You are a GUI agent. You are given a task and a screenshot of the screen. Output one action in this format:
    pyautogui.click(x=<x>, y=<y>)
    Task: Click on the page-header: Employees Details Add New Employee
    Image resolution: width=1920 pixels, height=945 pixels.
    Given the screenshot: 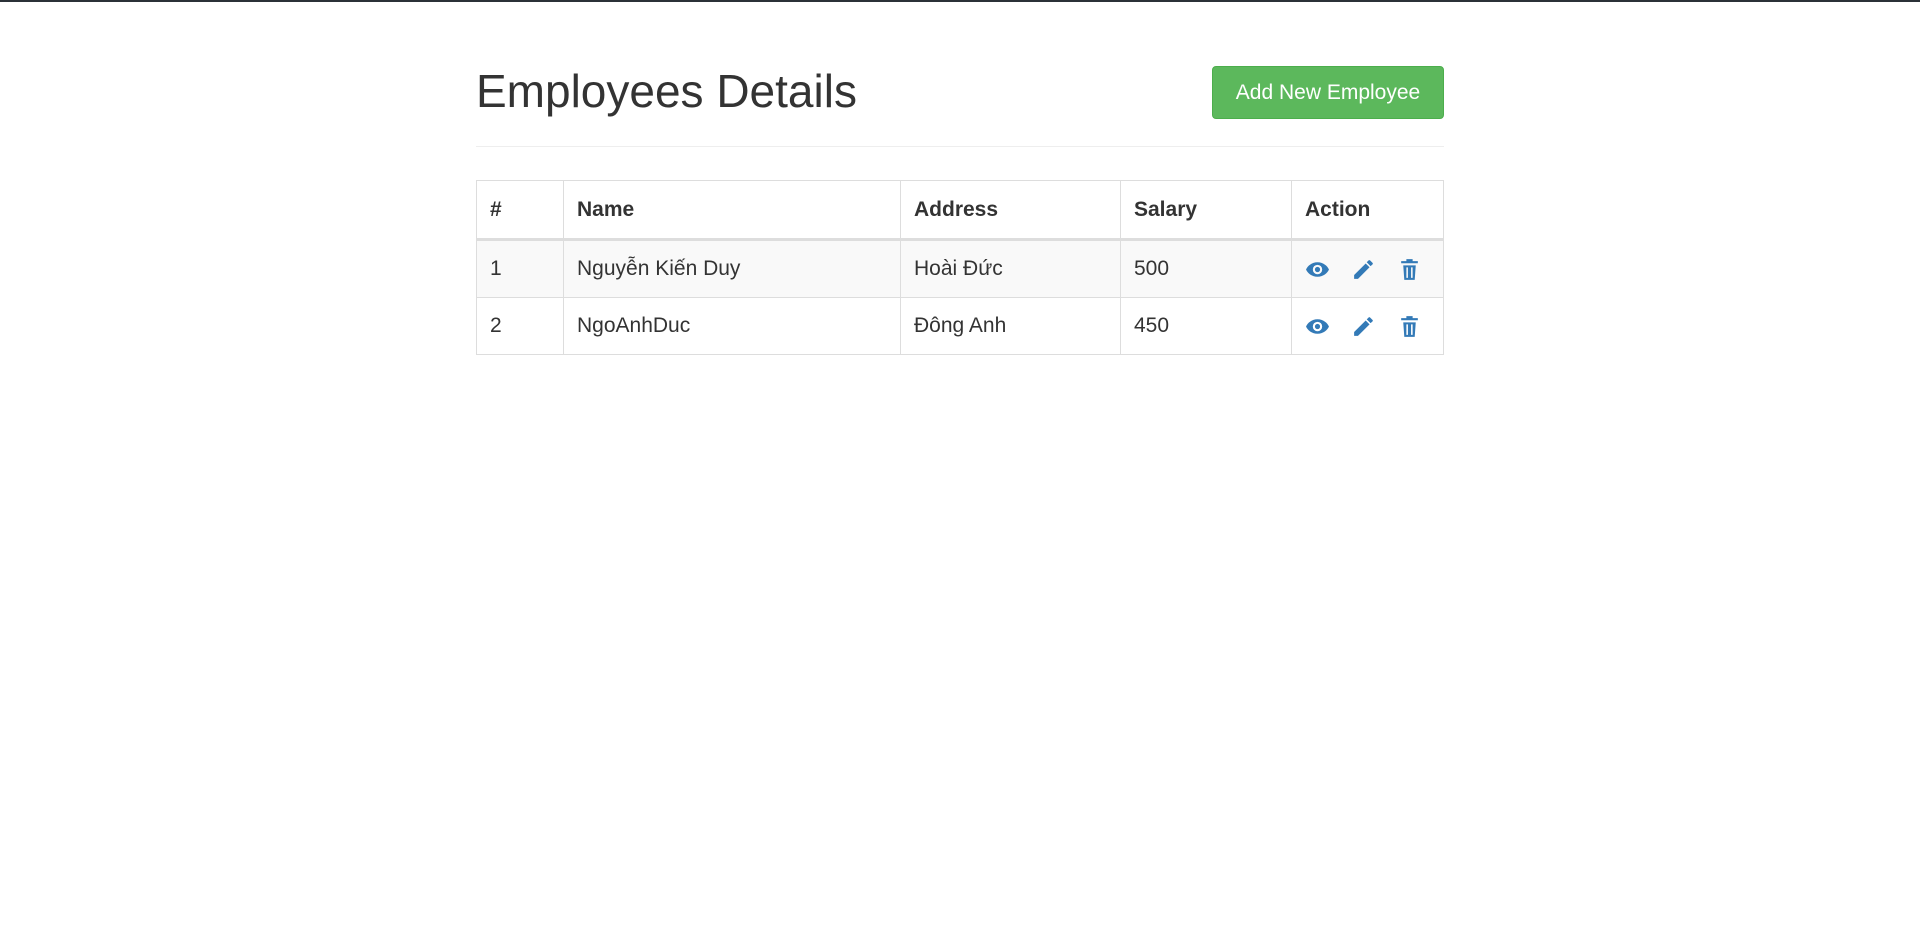 What is the action you would take?
    pyautogui.click(x=960, y=73)
    